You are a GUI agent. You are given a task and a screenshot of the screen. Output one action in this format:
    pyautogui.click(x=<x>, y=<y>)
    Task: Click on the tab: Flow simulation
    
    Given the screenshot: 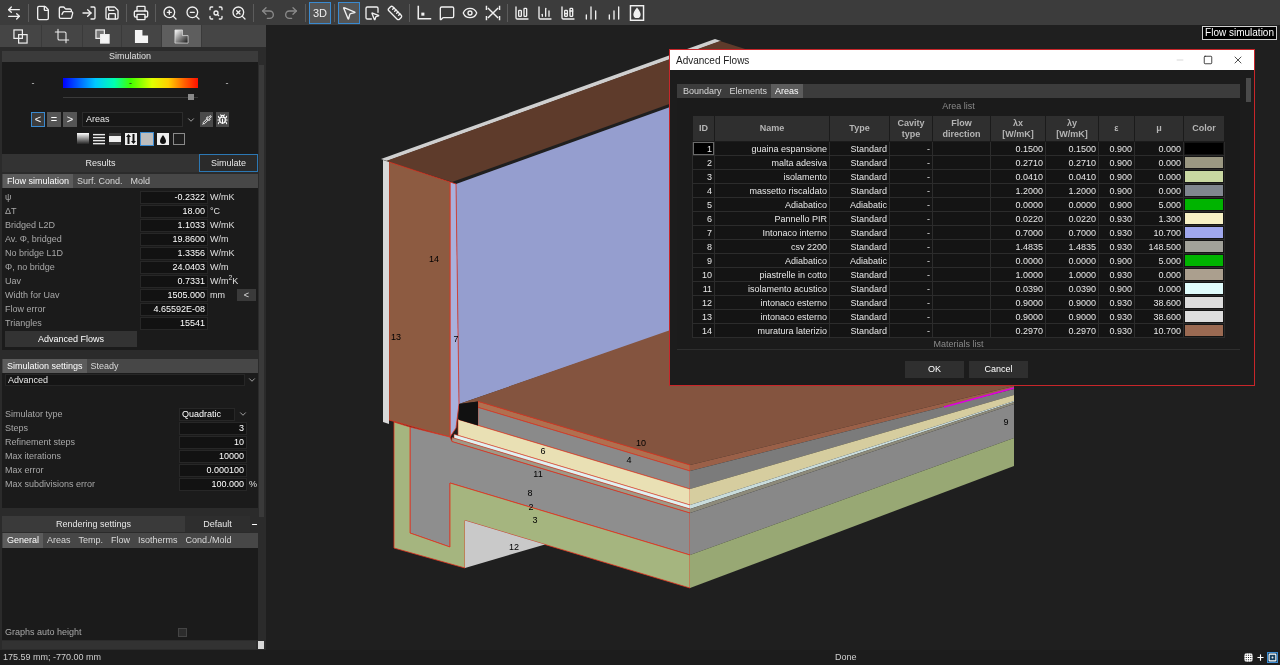 What is the action you would take?
    pyautogui.click(x=38, y=181)
    